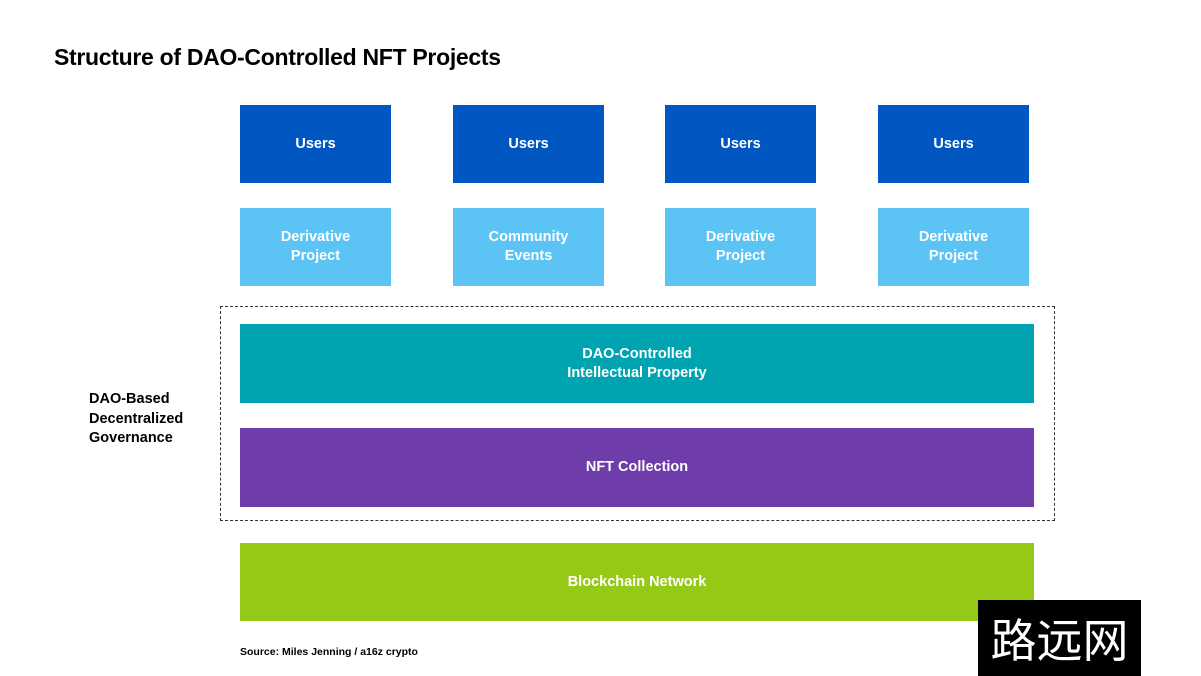 The width and height of the screenshot is (1201, 676). What do you see at coordinates (528, 144) in the screenshot?
I see `users-box-2: Users` at bounding box center [528, 144].